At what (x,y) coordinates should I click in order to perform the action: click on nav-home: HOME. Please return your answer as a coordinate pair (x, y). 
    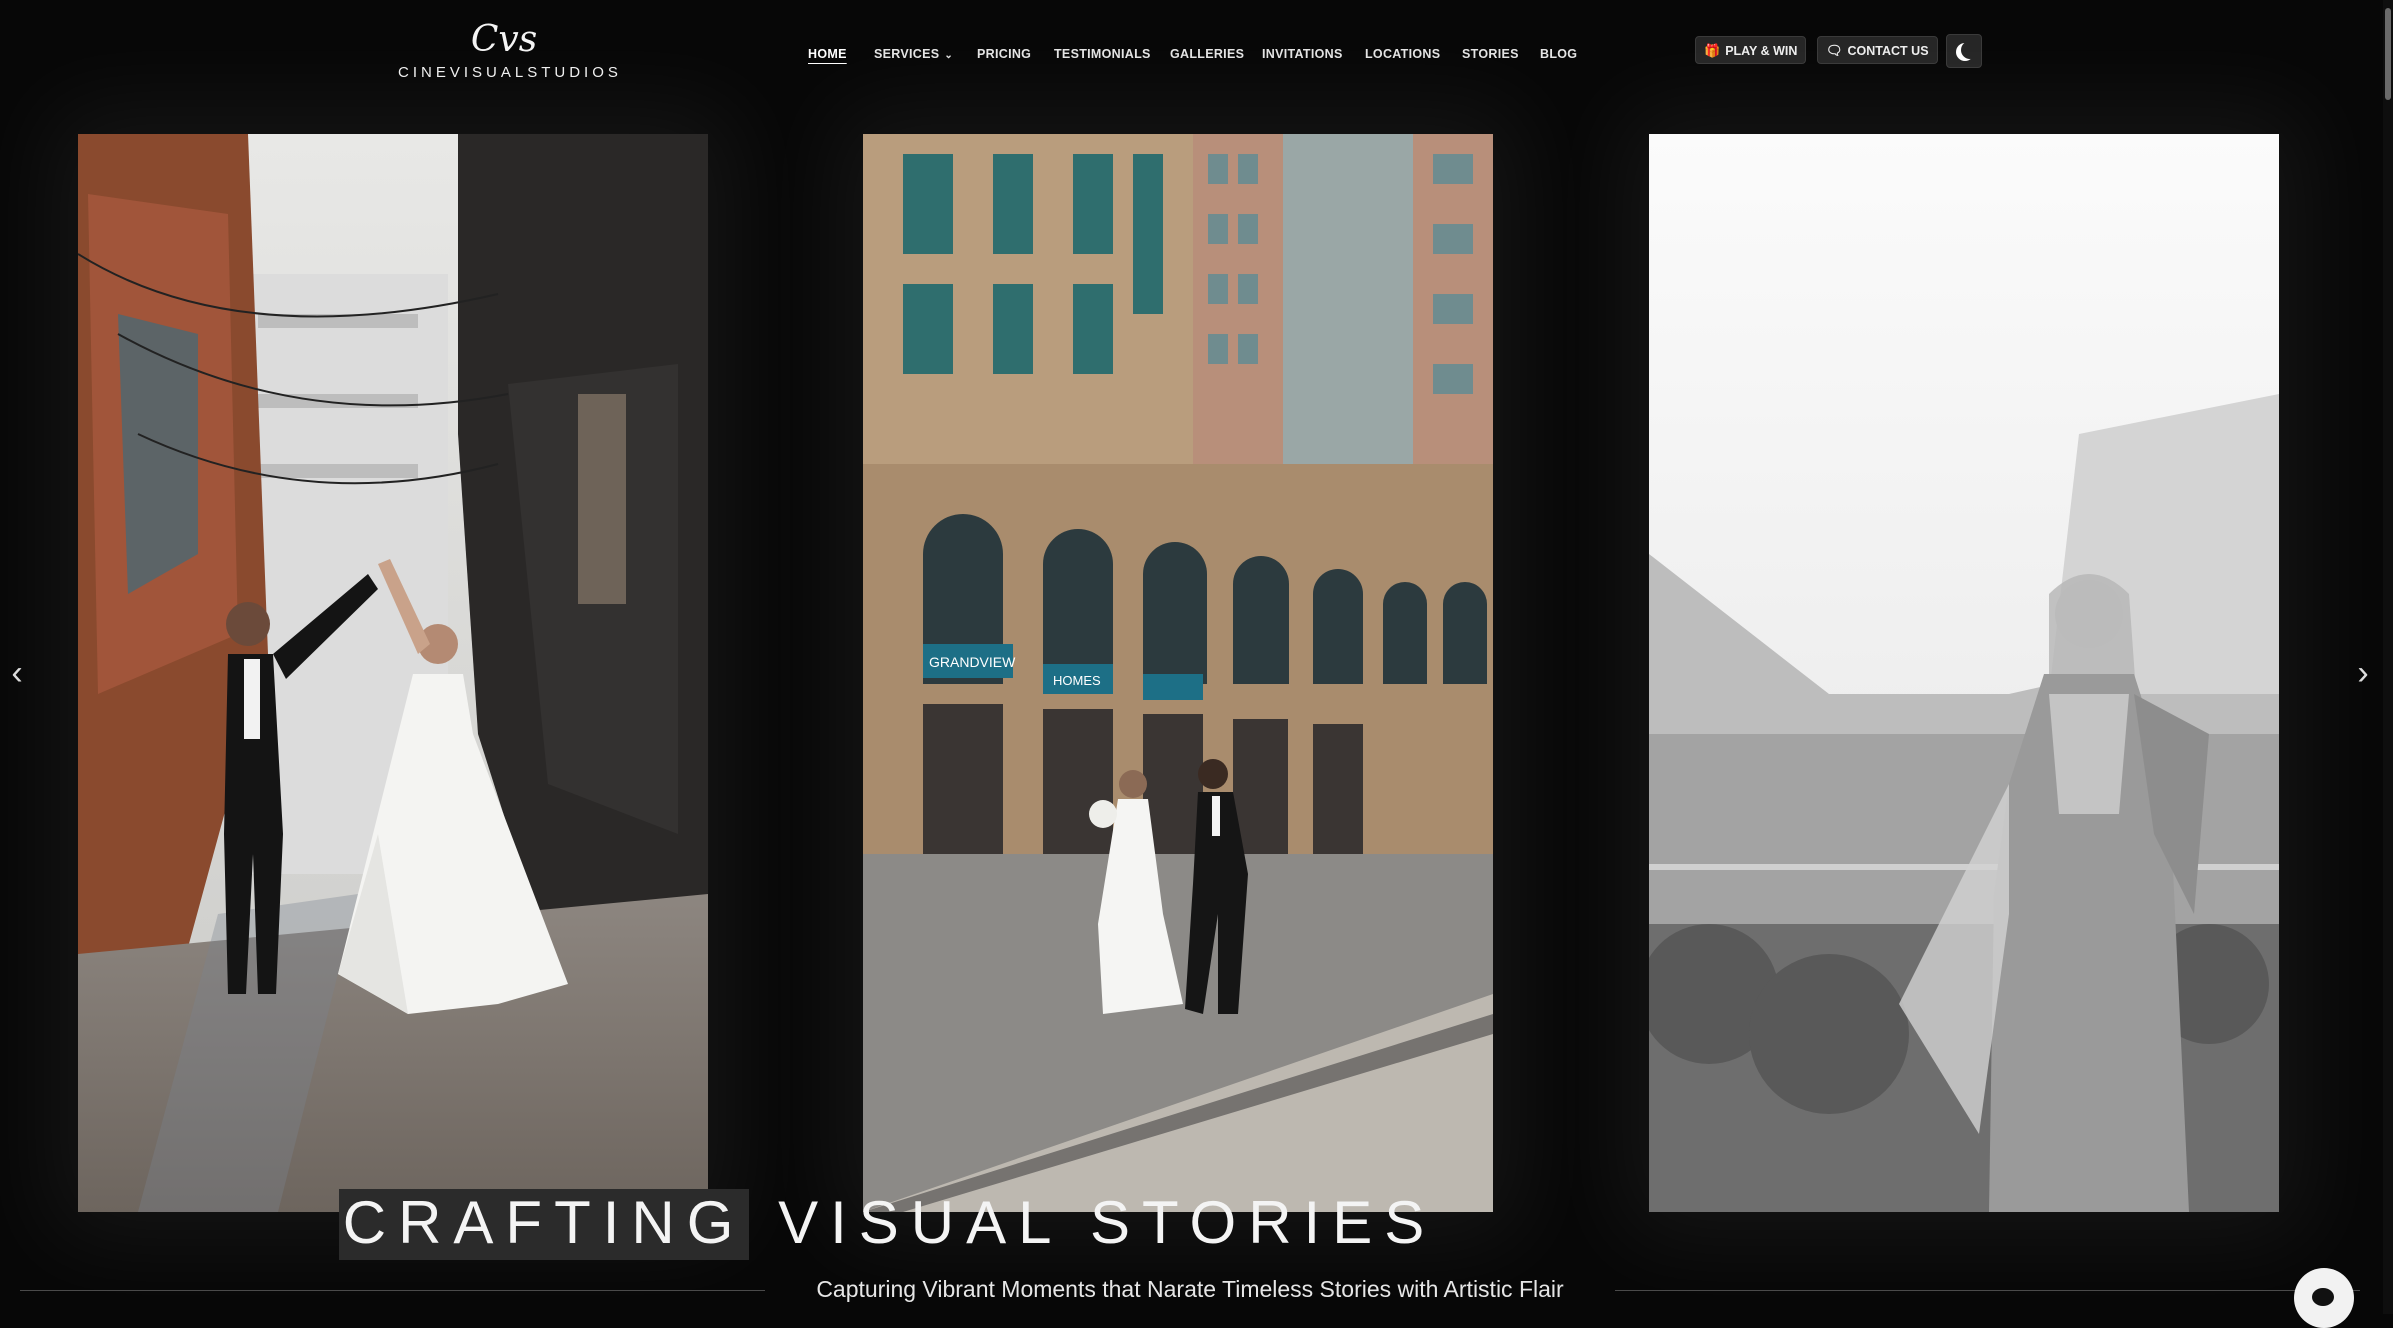
    Looking at the image, I should click on (827, 54).